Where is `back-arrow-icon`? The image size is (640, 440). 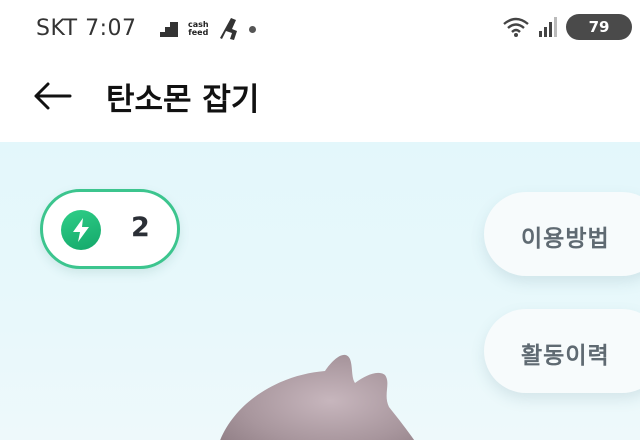
back-arrow-icon is located at coordinates (53, 96).